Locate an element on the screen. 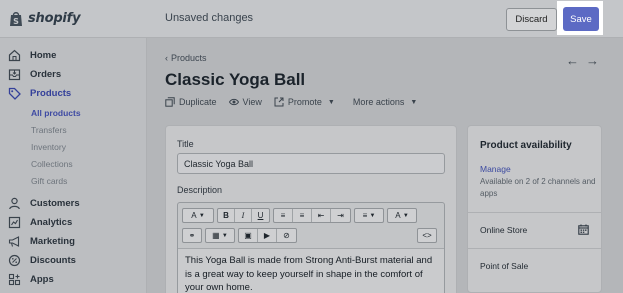  list-group: ≡ ≡ ⇤ ⇥ is located at coordinates (312, 215).